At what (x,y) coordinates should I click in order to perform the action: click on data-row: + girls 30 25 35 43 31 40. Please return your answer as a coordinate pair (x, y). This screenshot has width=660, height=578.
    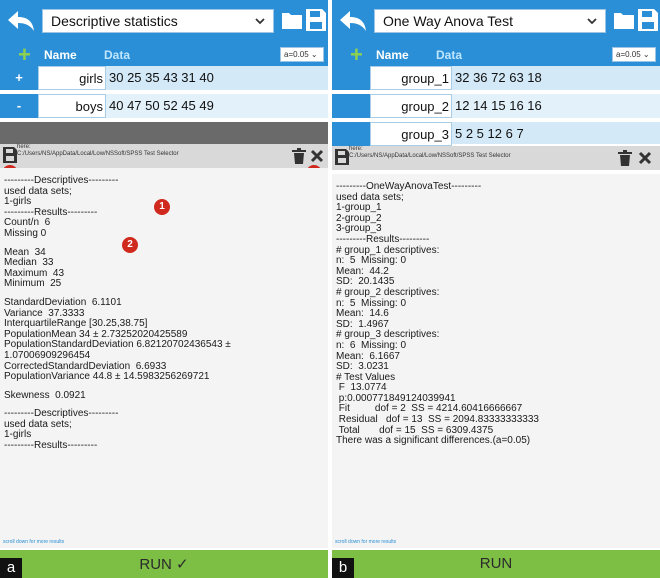
    Looking at the image, I should click on (164, 79).